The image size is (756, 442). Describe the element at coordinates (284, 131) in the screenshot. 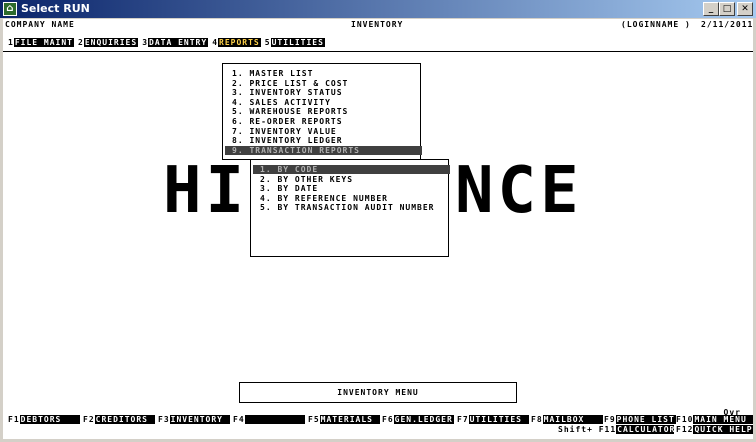

I see `reports-menu-item: 7. INVENTORY VALUE` at that location.